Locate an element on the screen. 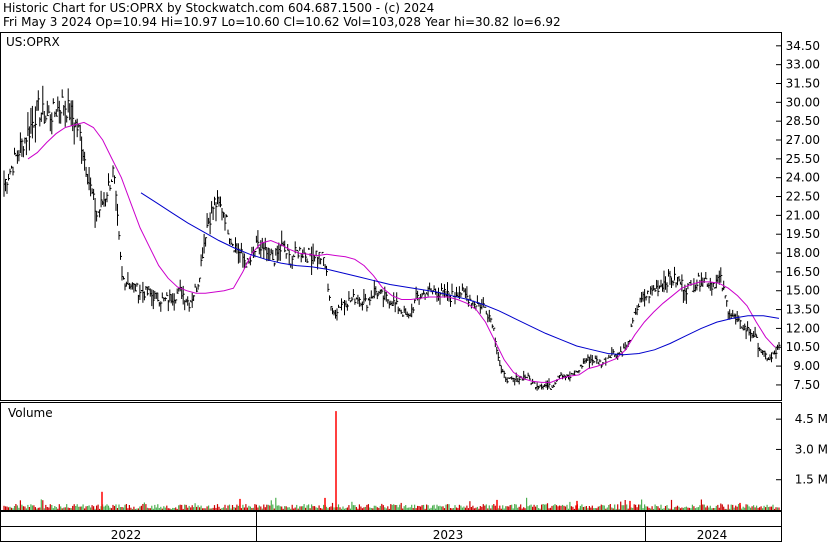  price-tick-label: 24.00 is located at coordinates (803, 178).